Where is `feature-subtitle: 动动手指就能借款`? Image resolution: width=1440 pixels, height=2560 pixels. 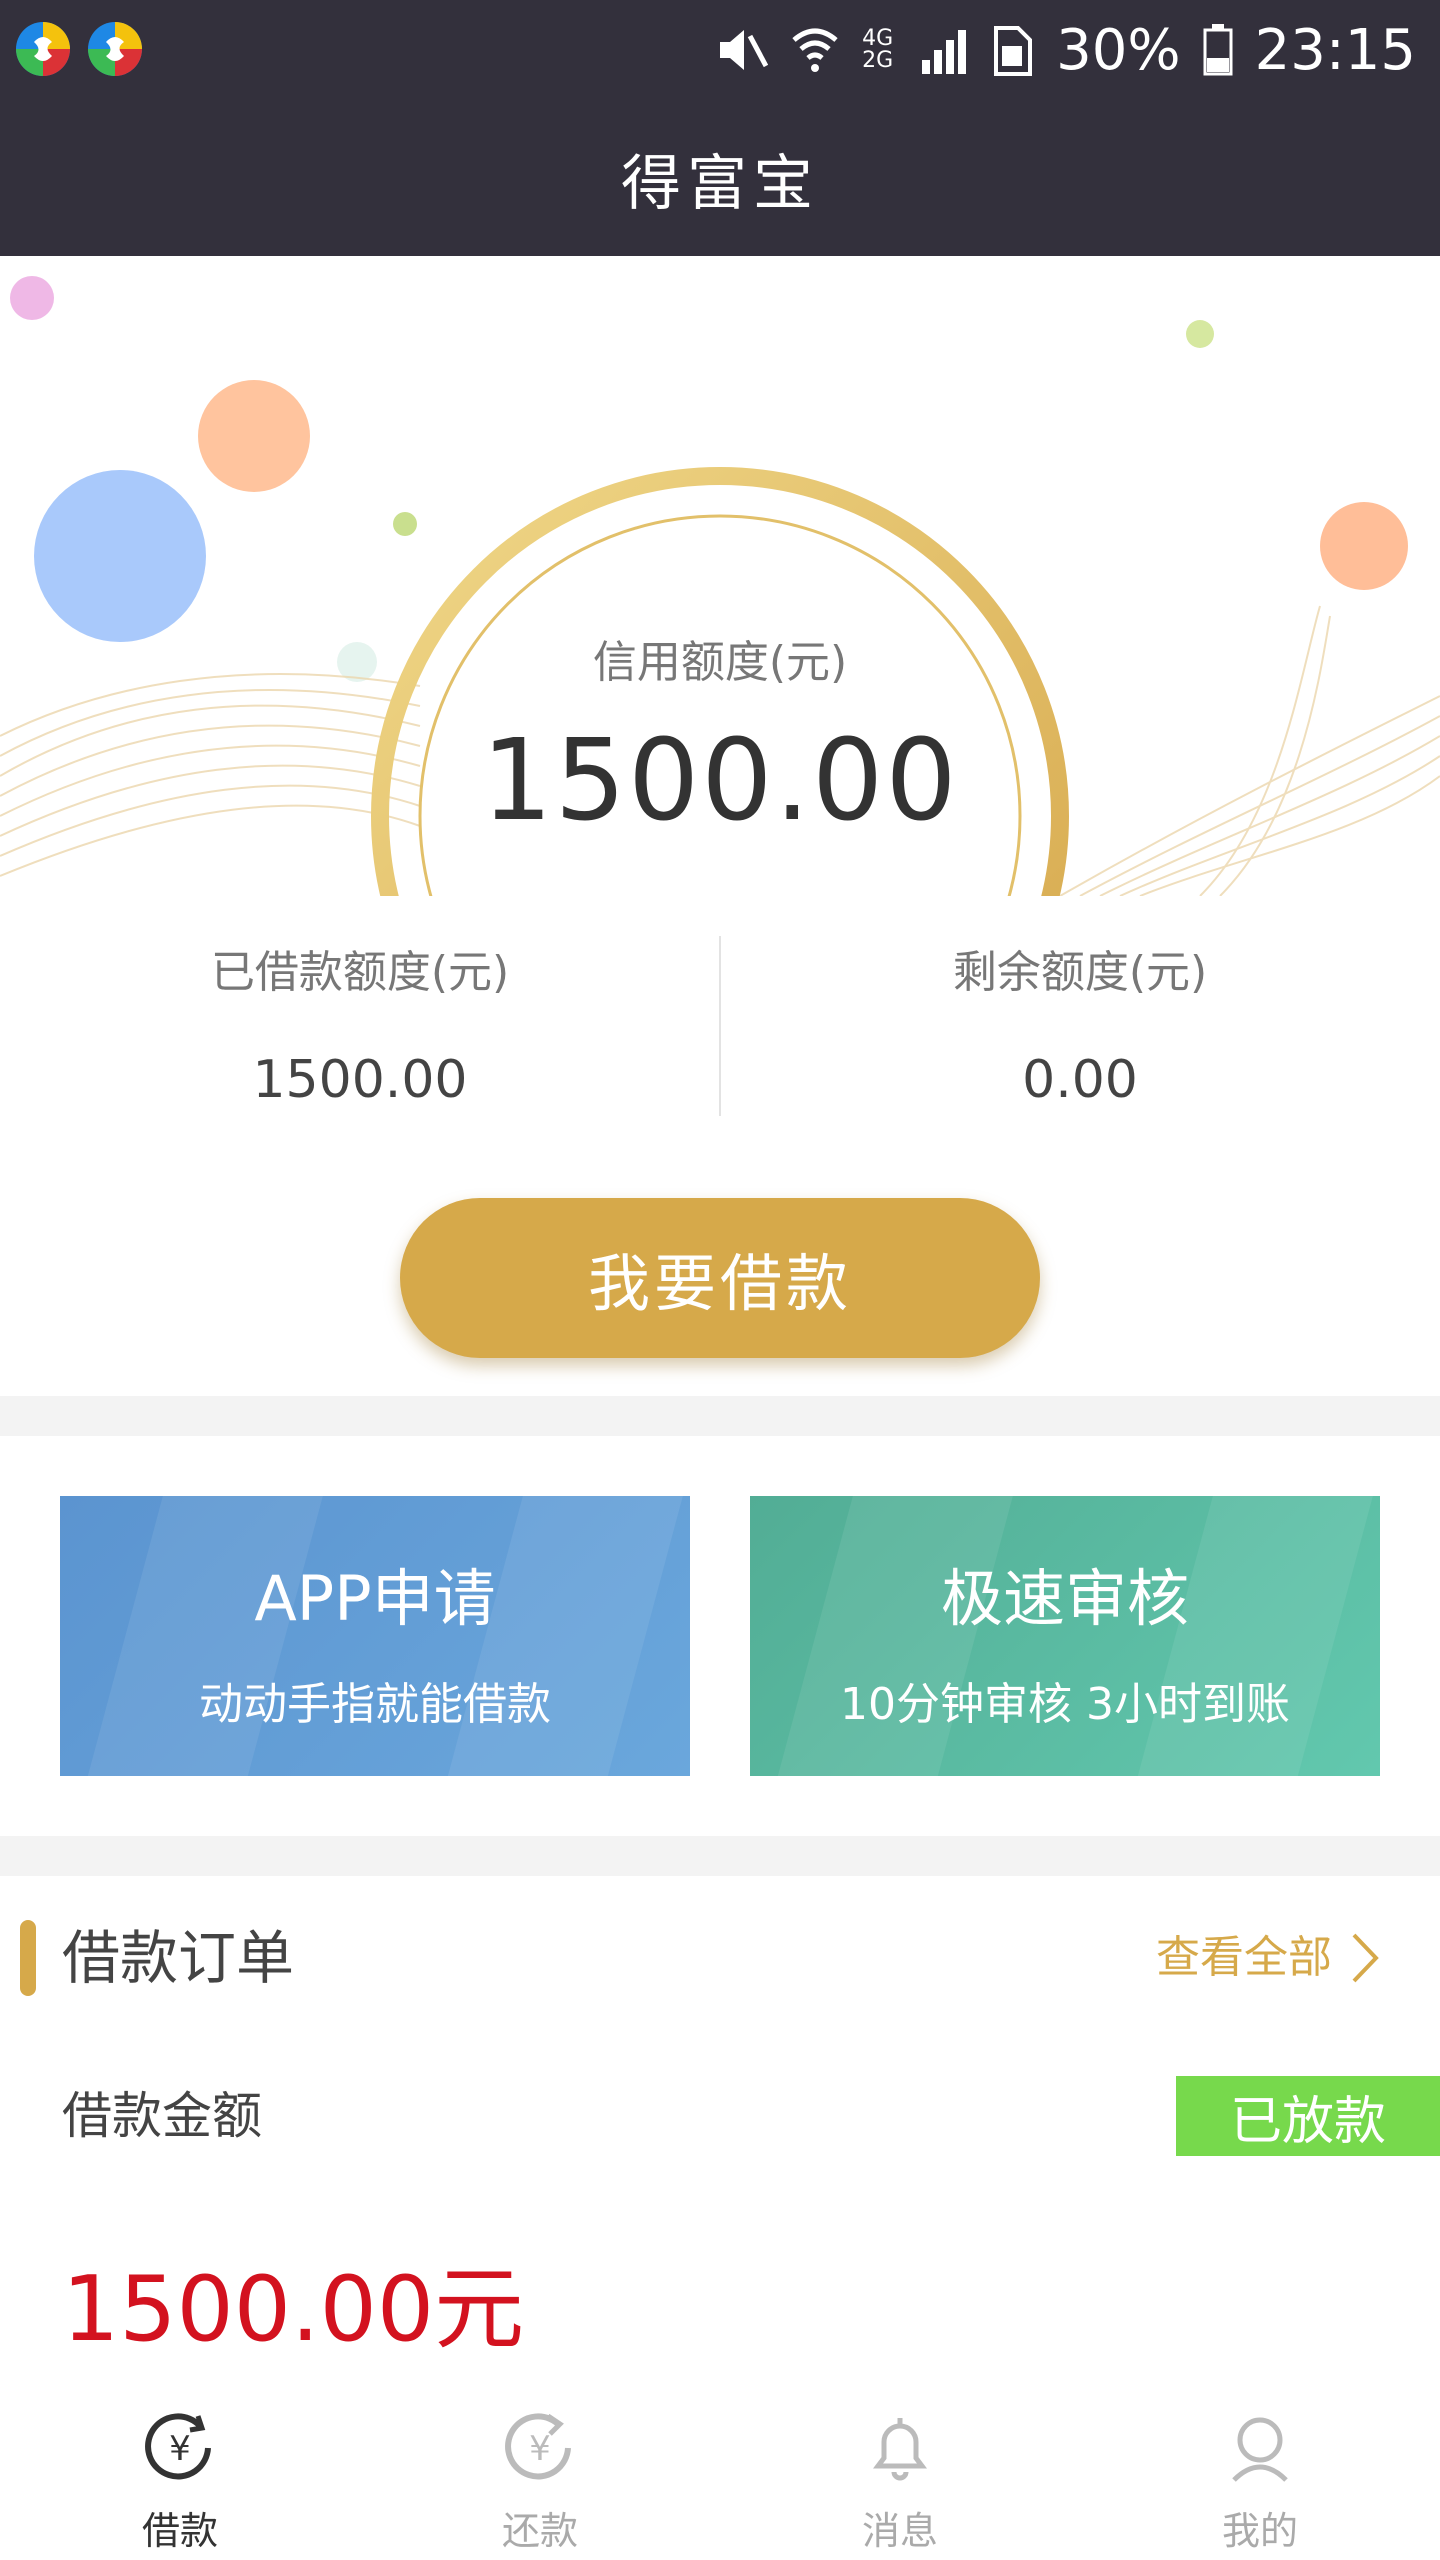 feature-subtitle: 动动手指就能借款 is located at coordinates (375, 1704).